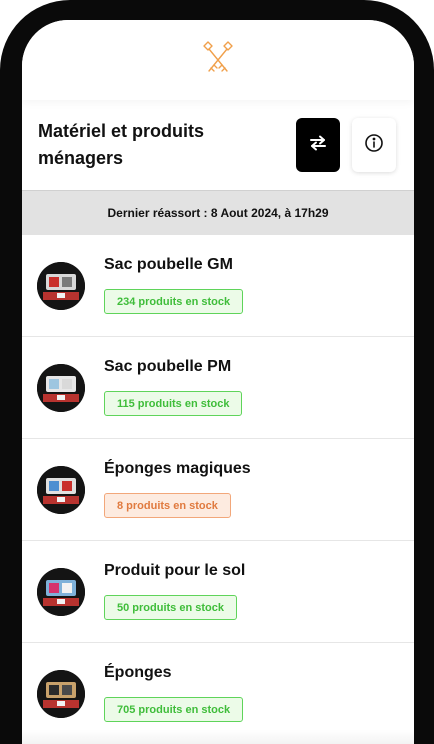  What do you see at coordinates (218, 388) in the screenshot?
I see `list-item: Sac poubelle PM 115 produits en stock` at bounding box center [218, 388].